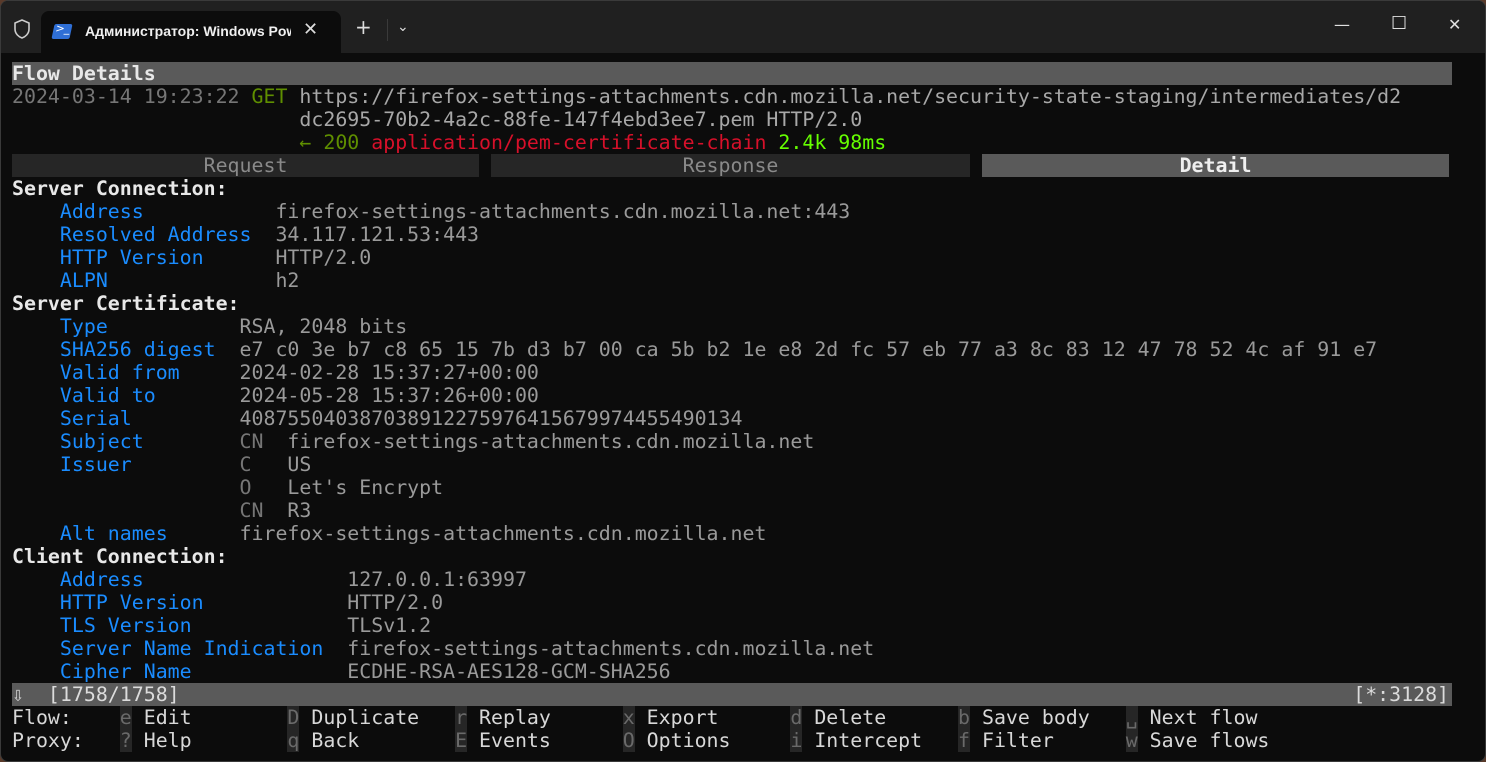 The height and width of the screenshot is (762, 1486). What do you see at coordinates (119, 372) in the screenshot?
I see `field-key: Valid from` at bounding box center [119, 372].